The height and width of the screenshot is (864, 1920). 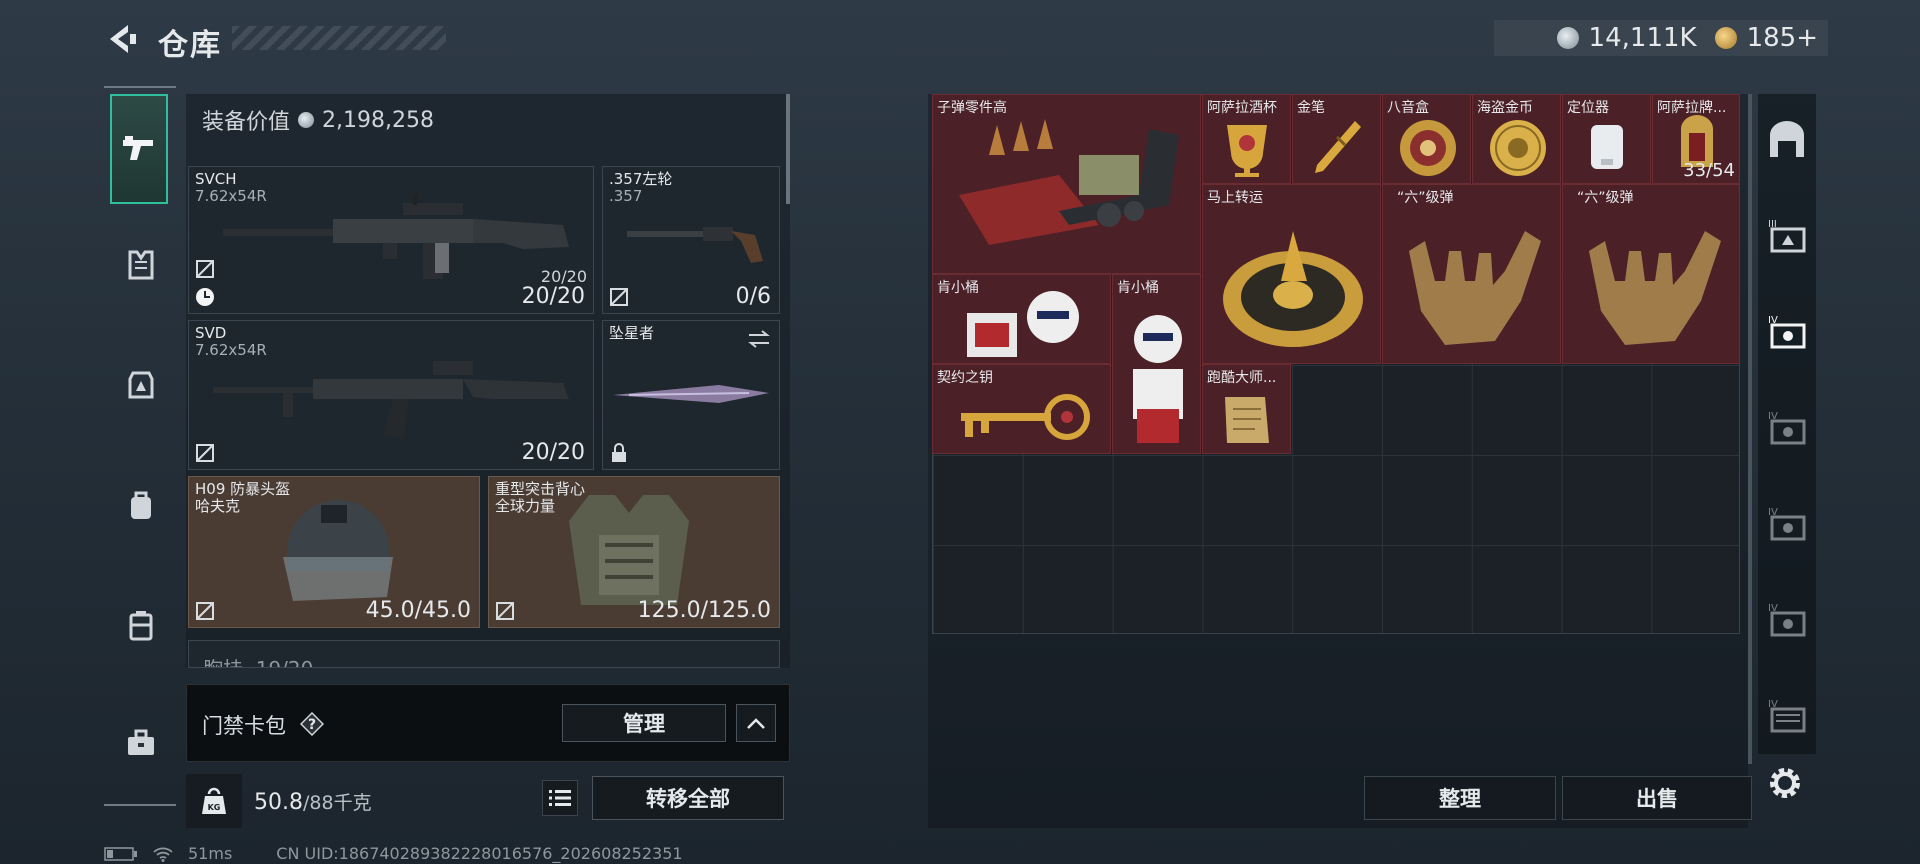 What do you see at coordinates (1069, 182) in the screenshot?
I see `ammo-parts-image` at bounding box center [1069, 182].